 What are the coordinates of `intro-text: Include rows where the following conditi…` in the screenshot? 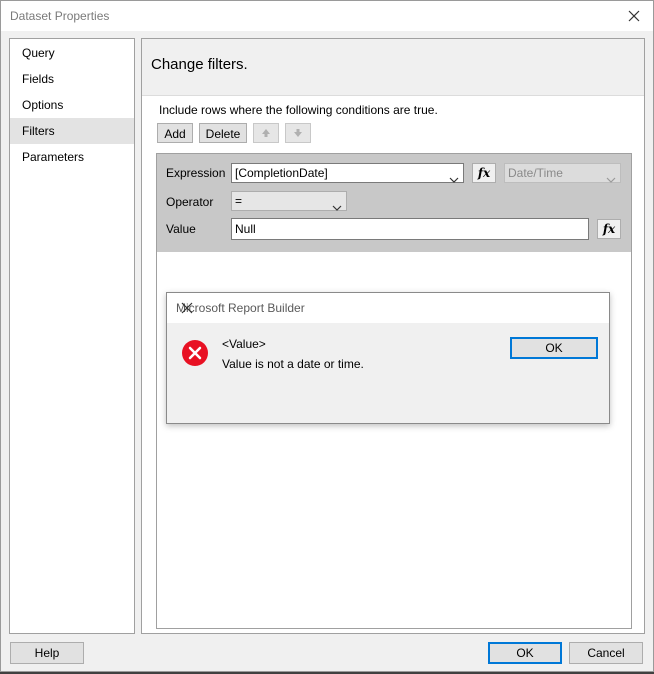 It's located at (298, 110).